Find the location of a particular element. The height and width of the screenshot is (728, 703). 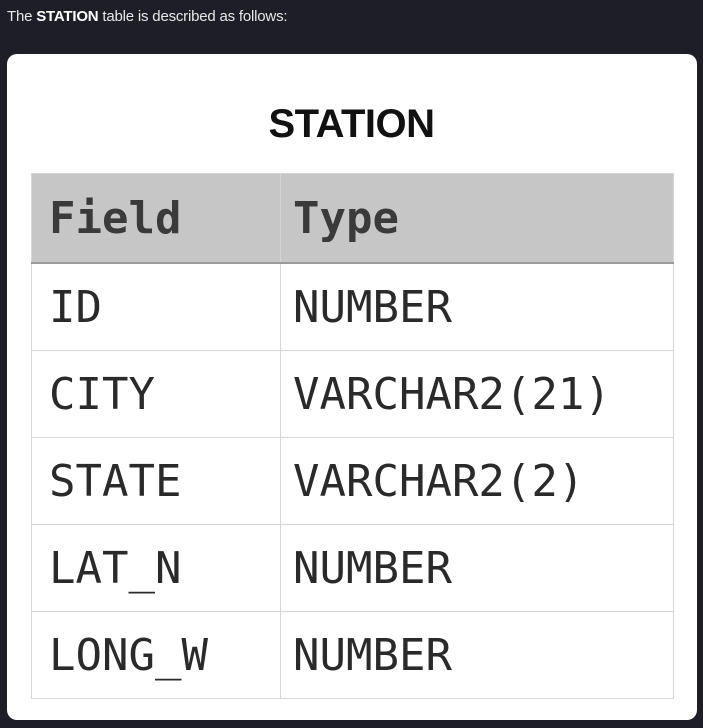

intro-prefix: The is located at coordinates (22, 16).